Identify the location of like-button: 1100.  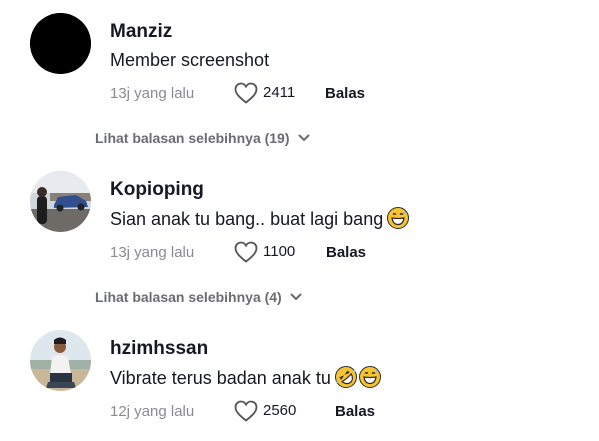
(264, 252).